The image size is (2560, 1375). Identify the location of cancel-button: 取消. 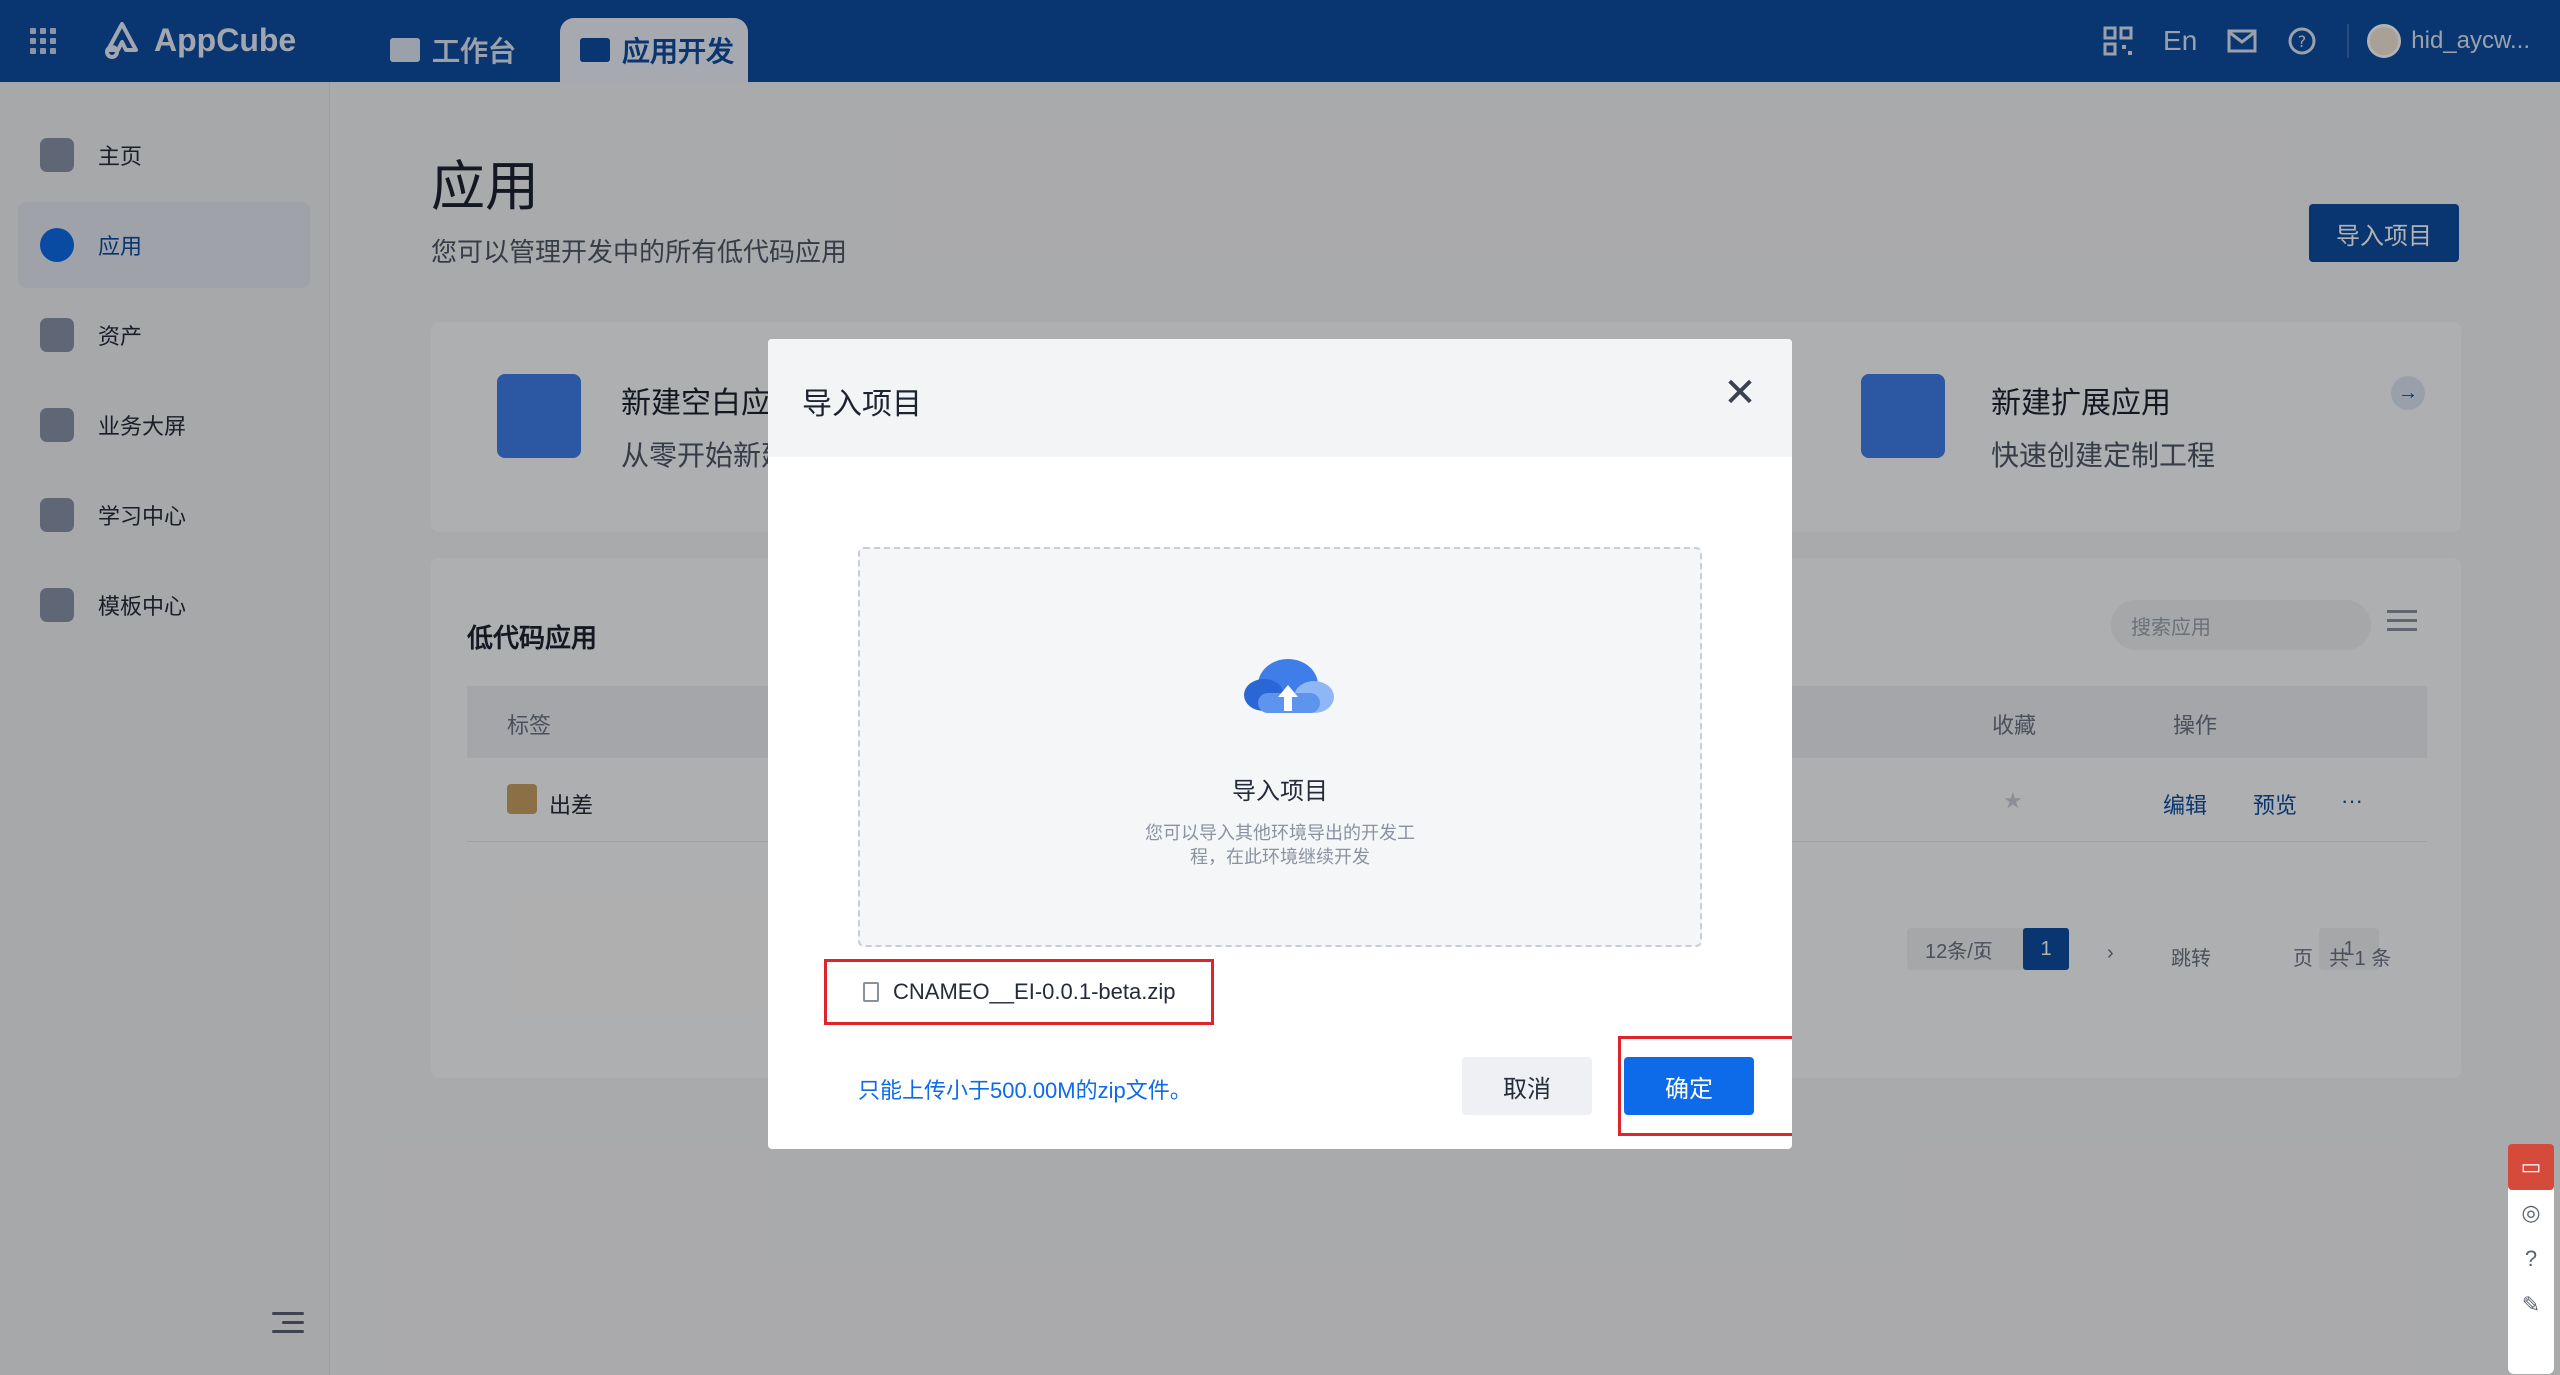
(1527, 1086).